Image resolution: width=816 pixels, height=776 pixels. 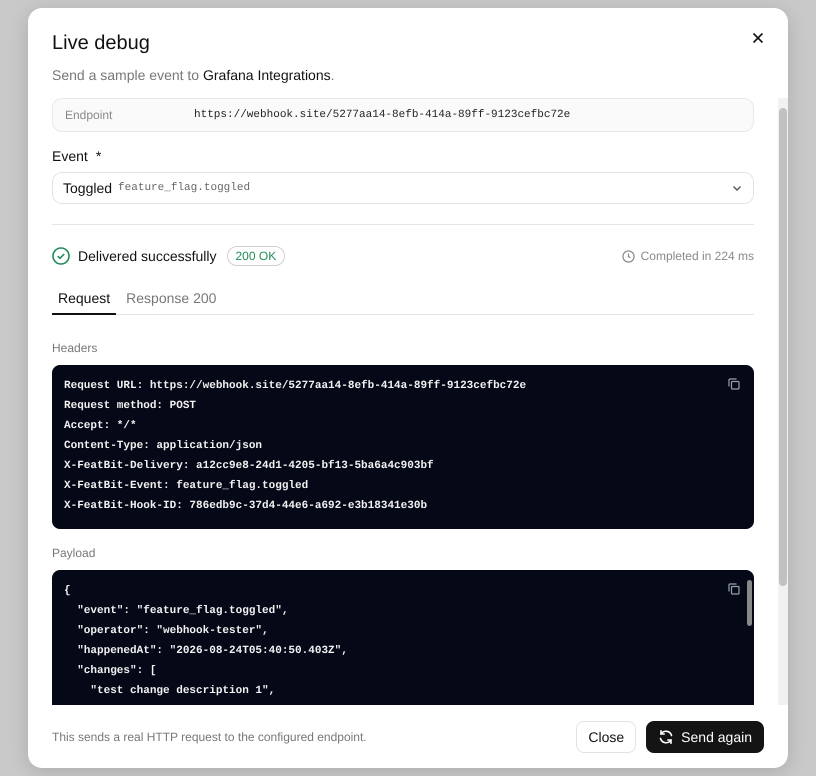 What do you see at coordinates (84, 299) in the screenshot?
I see `tab: Request` at bounding box center [84, 299].